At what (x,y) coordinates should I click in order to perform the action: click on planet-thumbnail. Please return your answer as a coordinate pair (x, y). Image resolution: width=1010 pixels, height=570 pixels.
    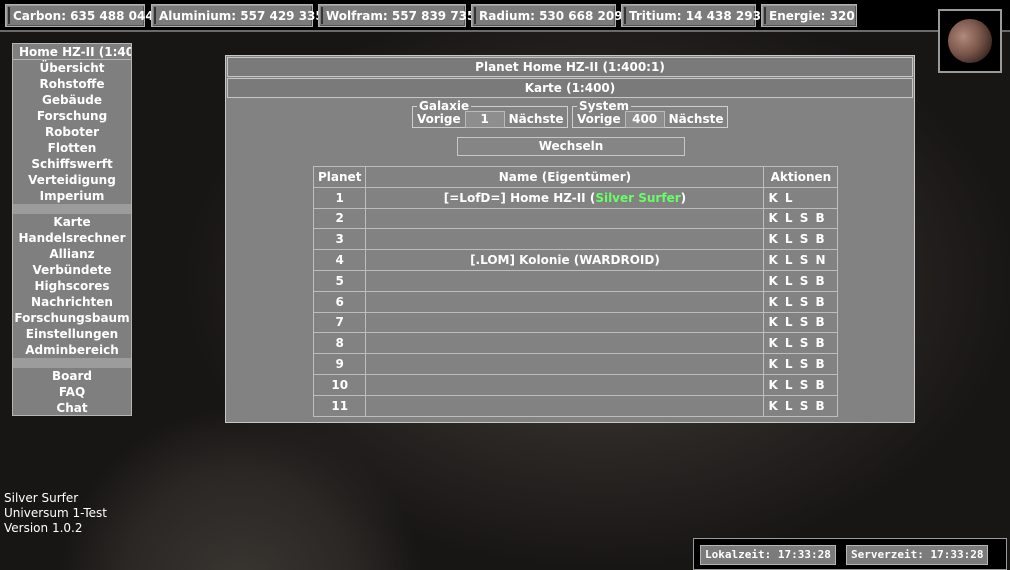
    Looking at the image, I should click on (970, 41).